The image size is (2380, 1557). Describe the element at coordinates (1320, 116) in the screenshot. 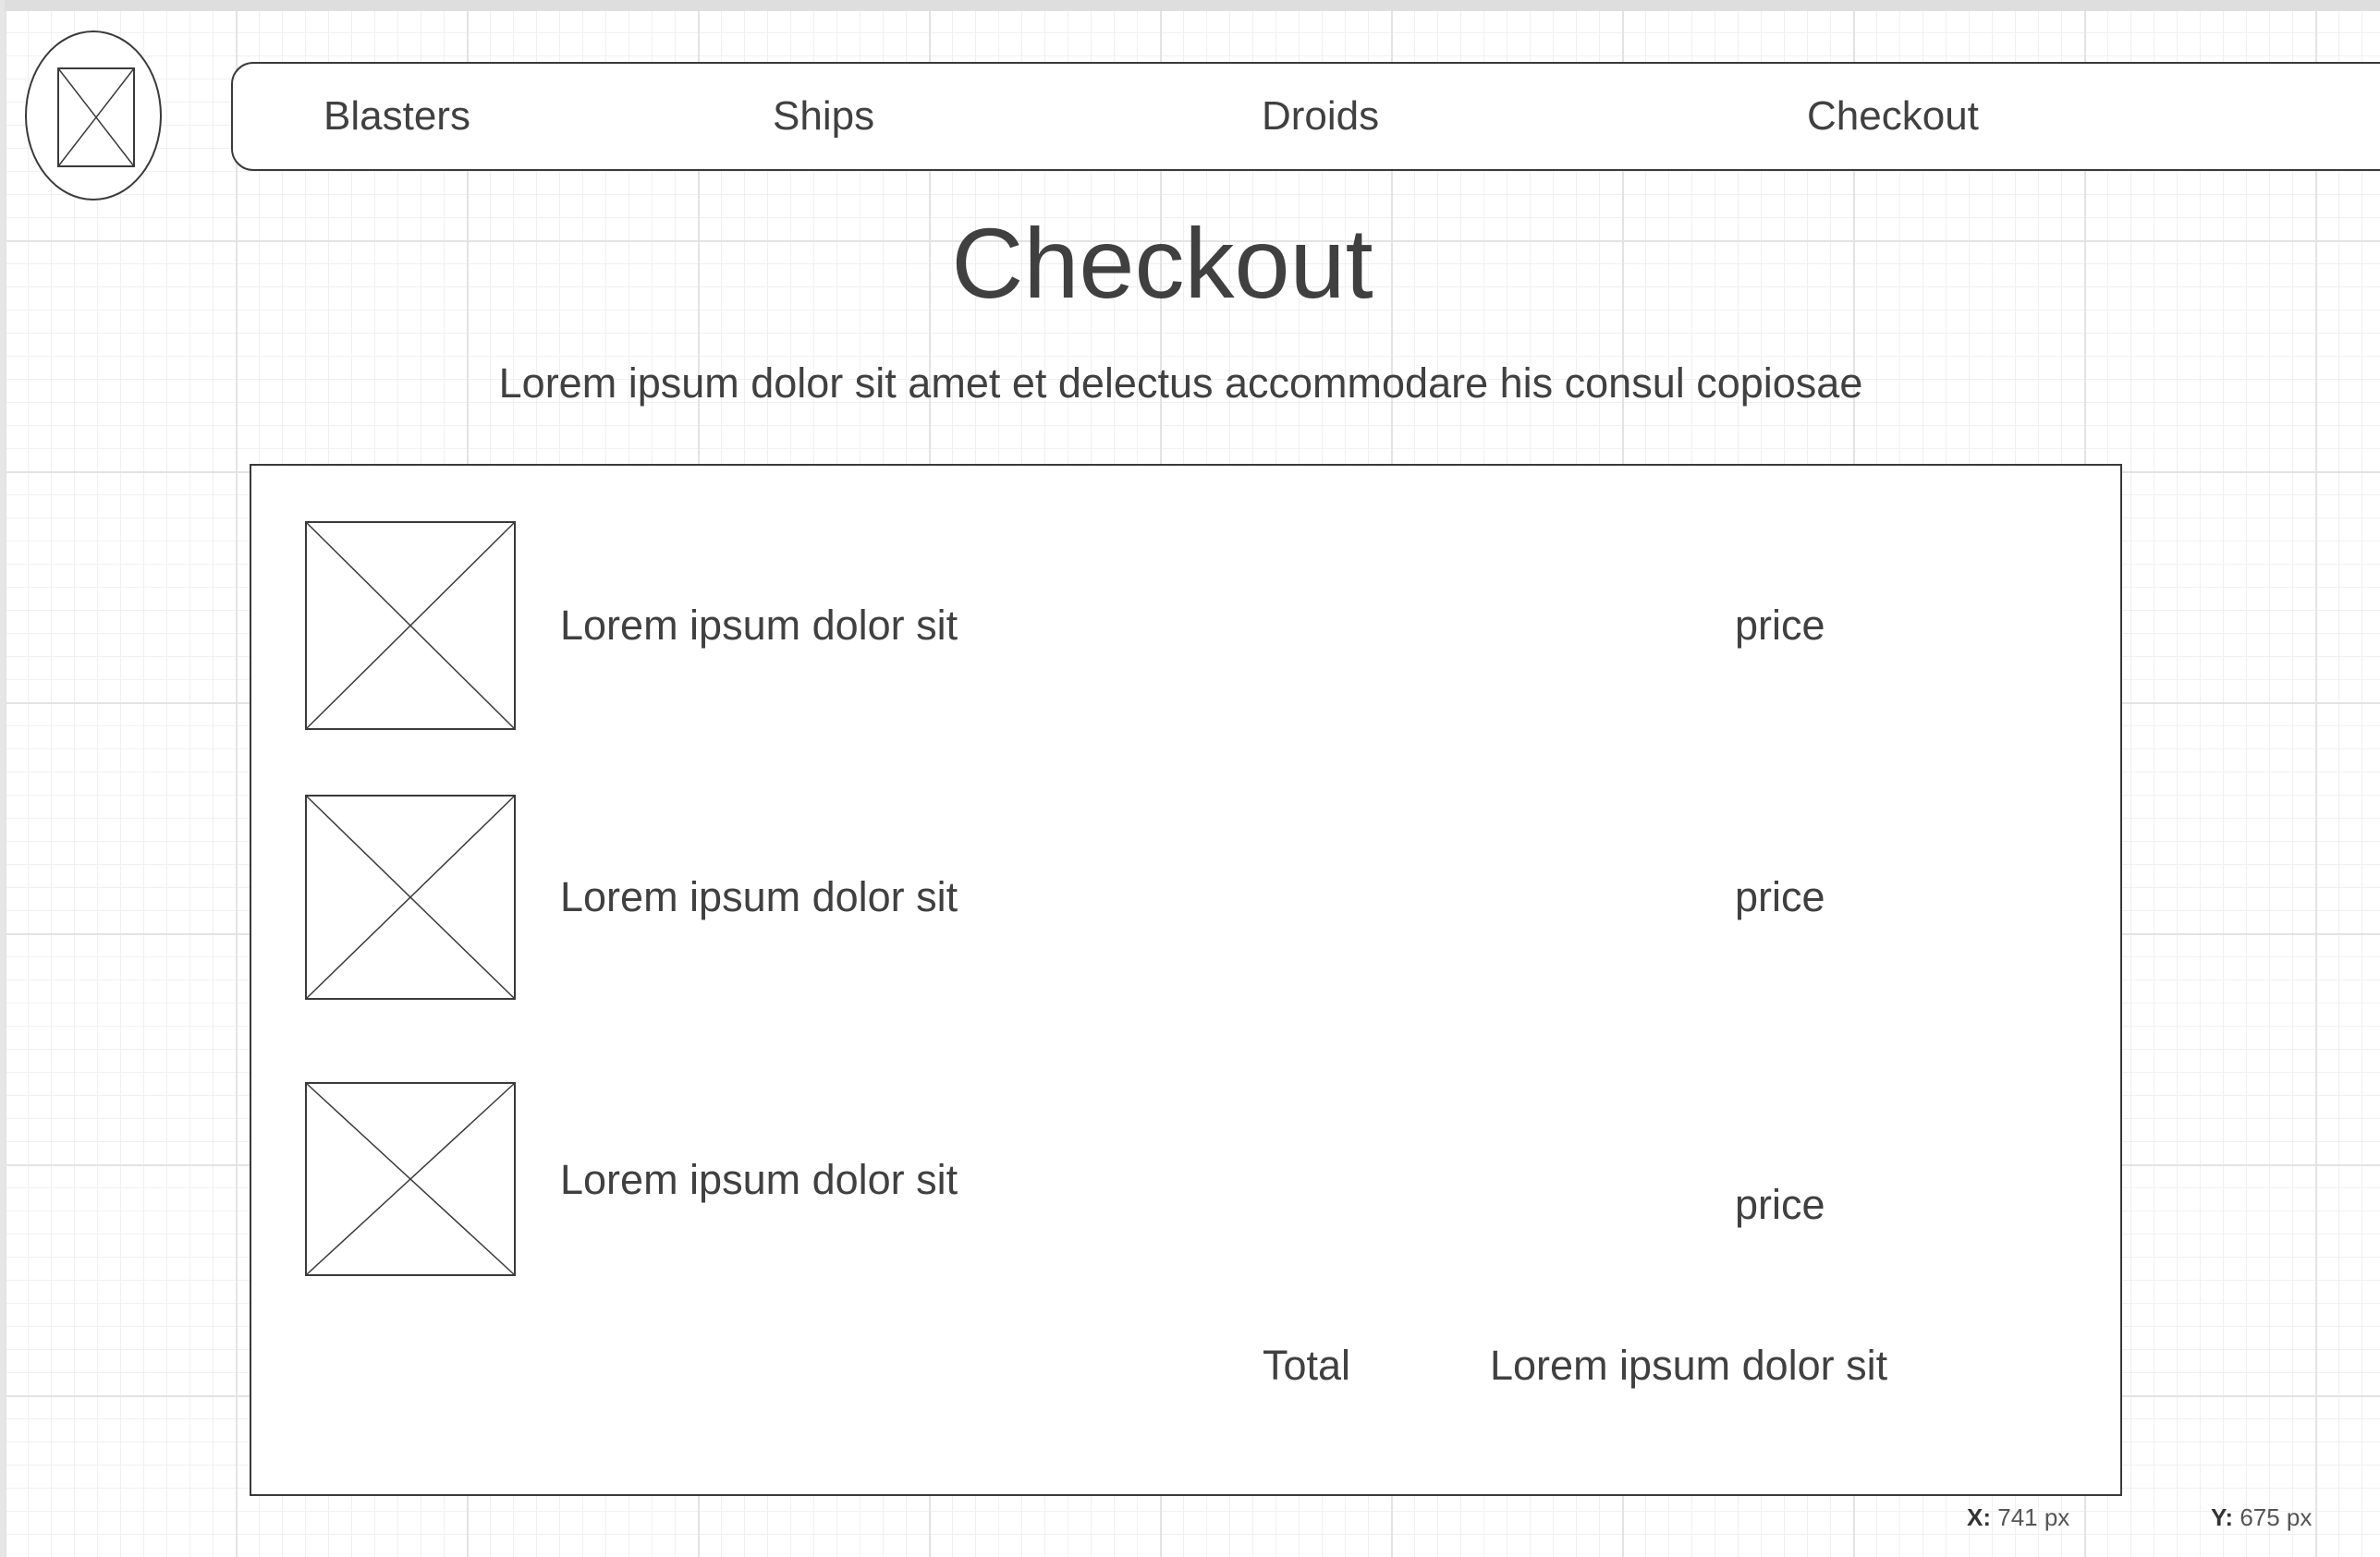

I see `nav-item-droids: Droids` at that location.